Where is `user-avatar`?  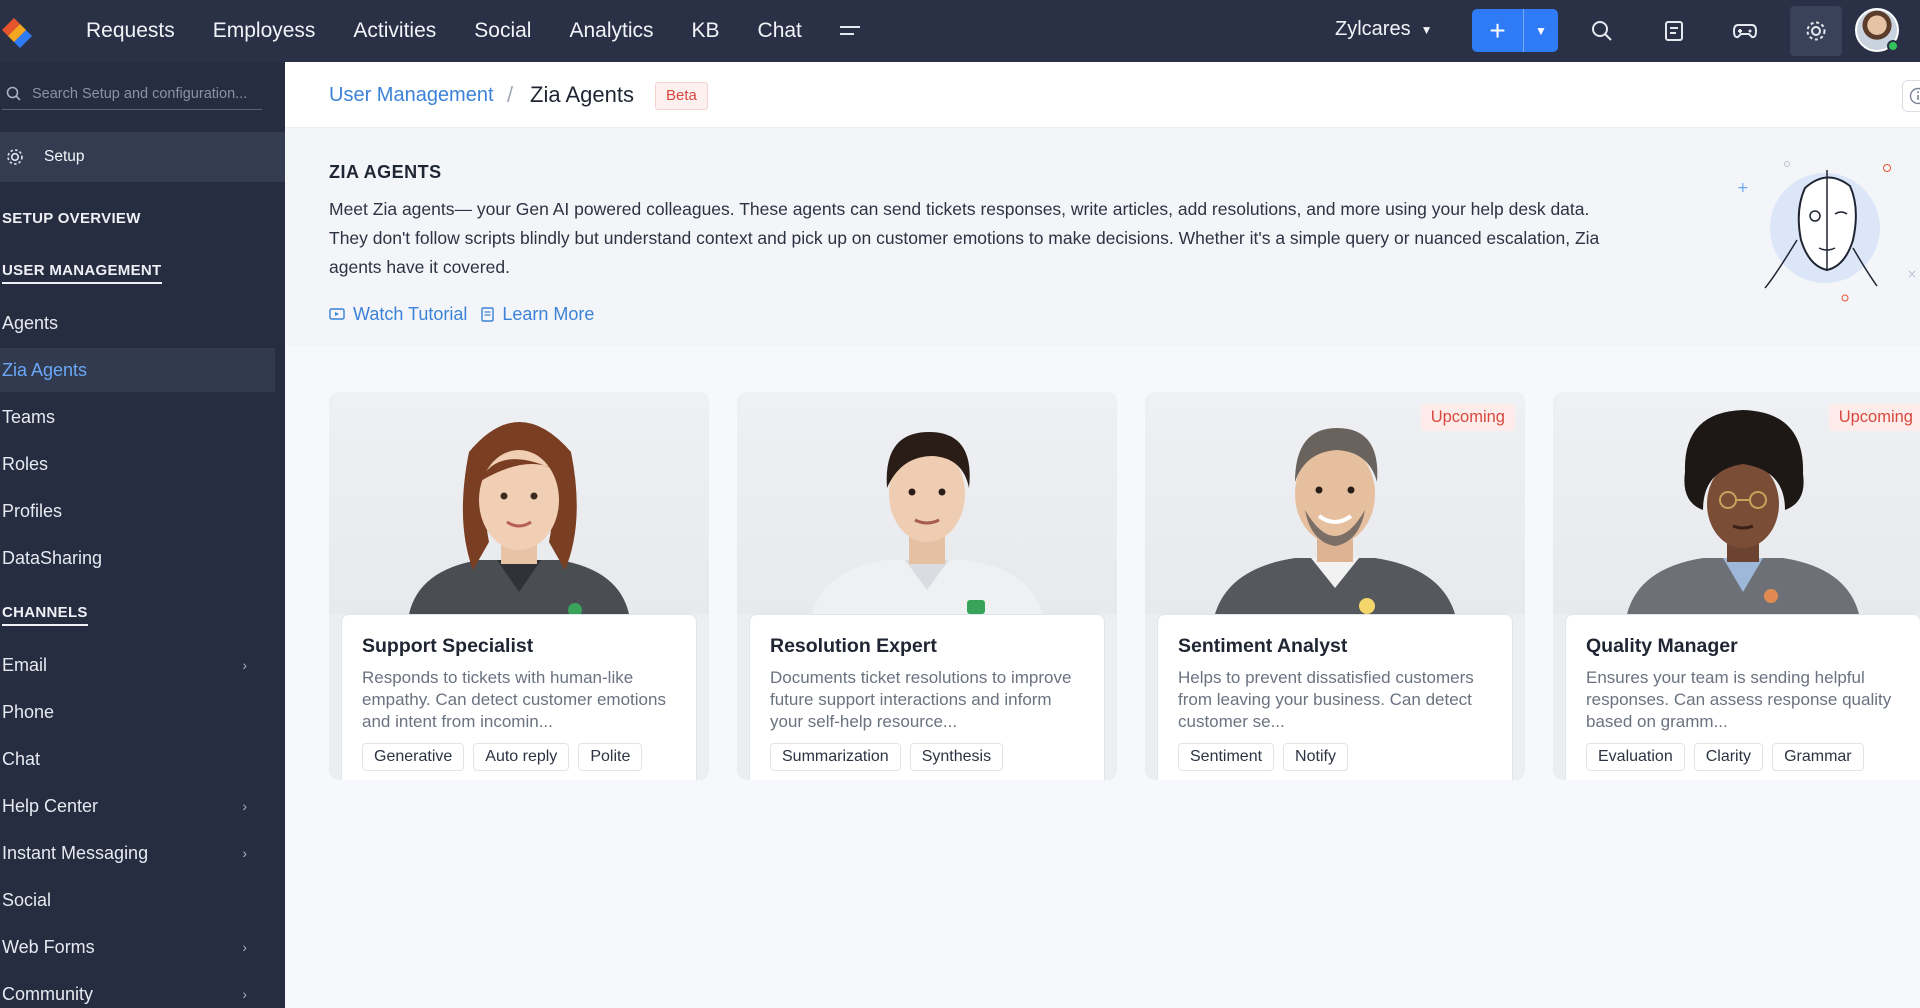
user-avatar is located at coordinates (1877, 30).